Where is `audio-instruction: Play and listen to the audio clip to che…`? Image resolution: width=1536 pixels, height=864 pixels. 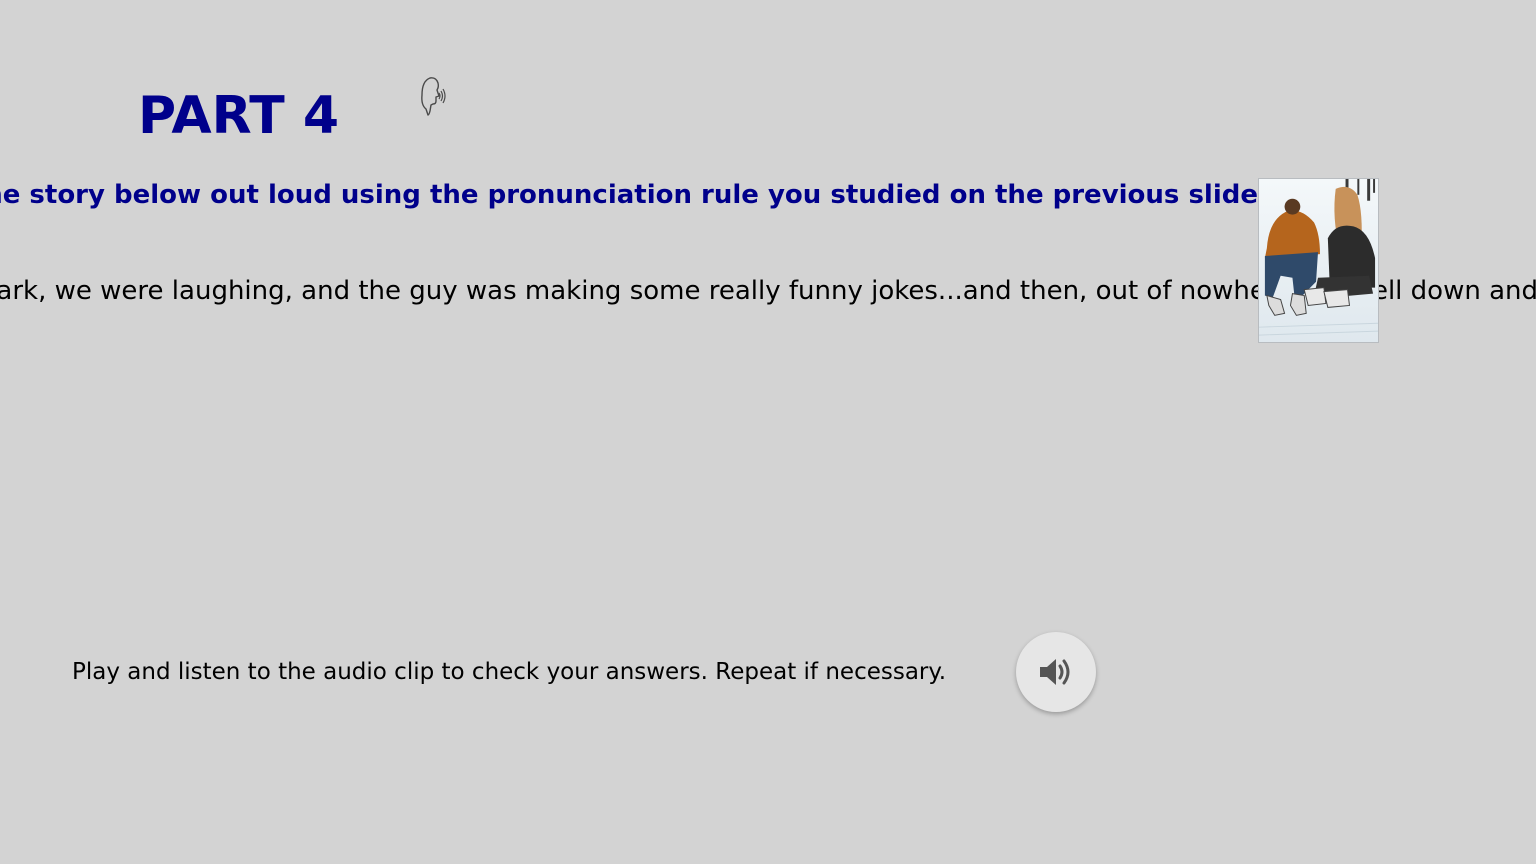 audio-instruction: Play and listen to the audio clip to che… is located at coordinates (509, 672).